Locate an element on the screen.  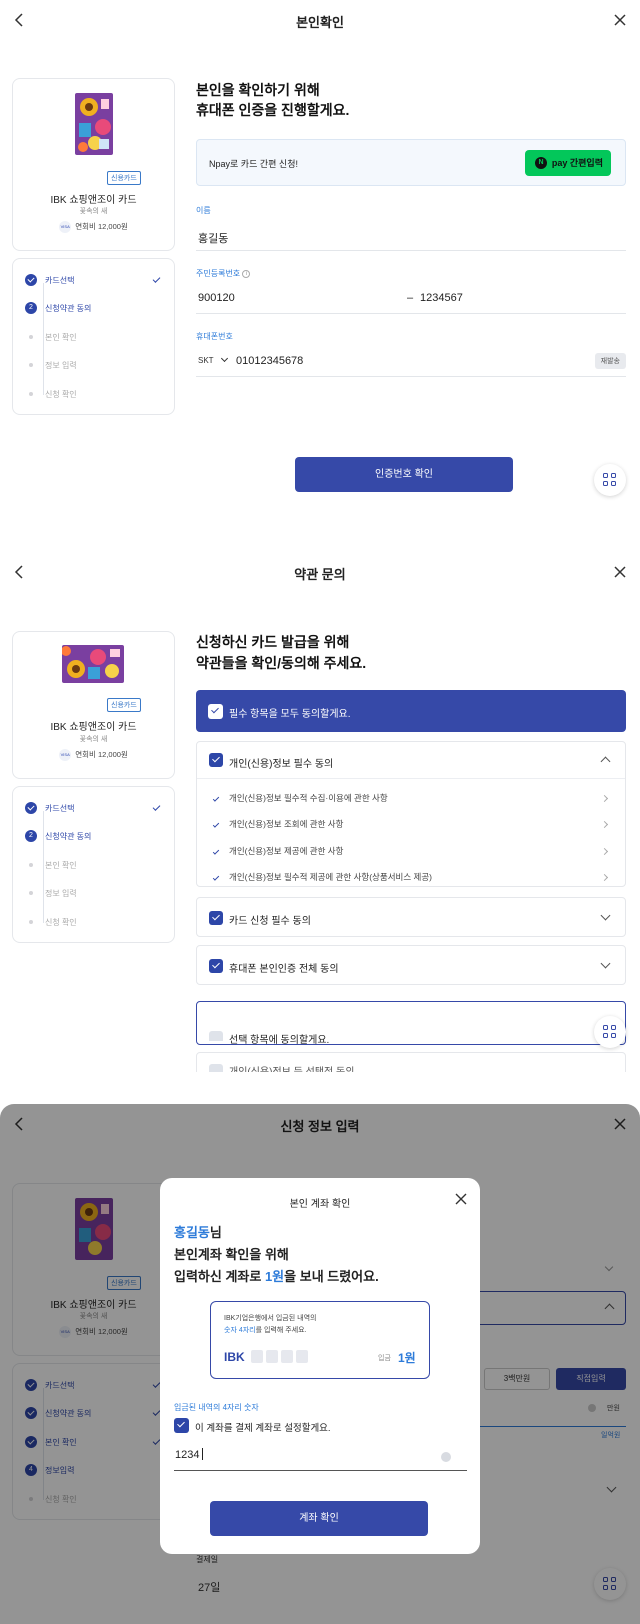
step-line is located at coordinates (43, 867).